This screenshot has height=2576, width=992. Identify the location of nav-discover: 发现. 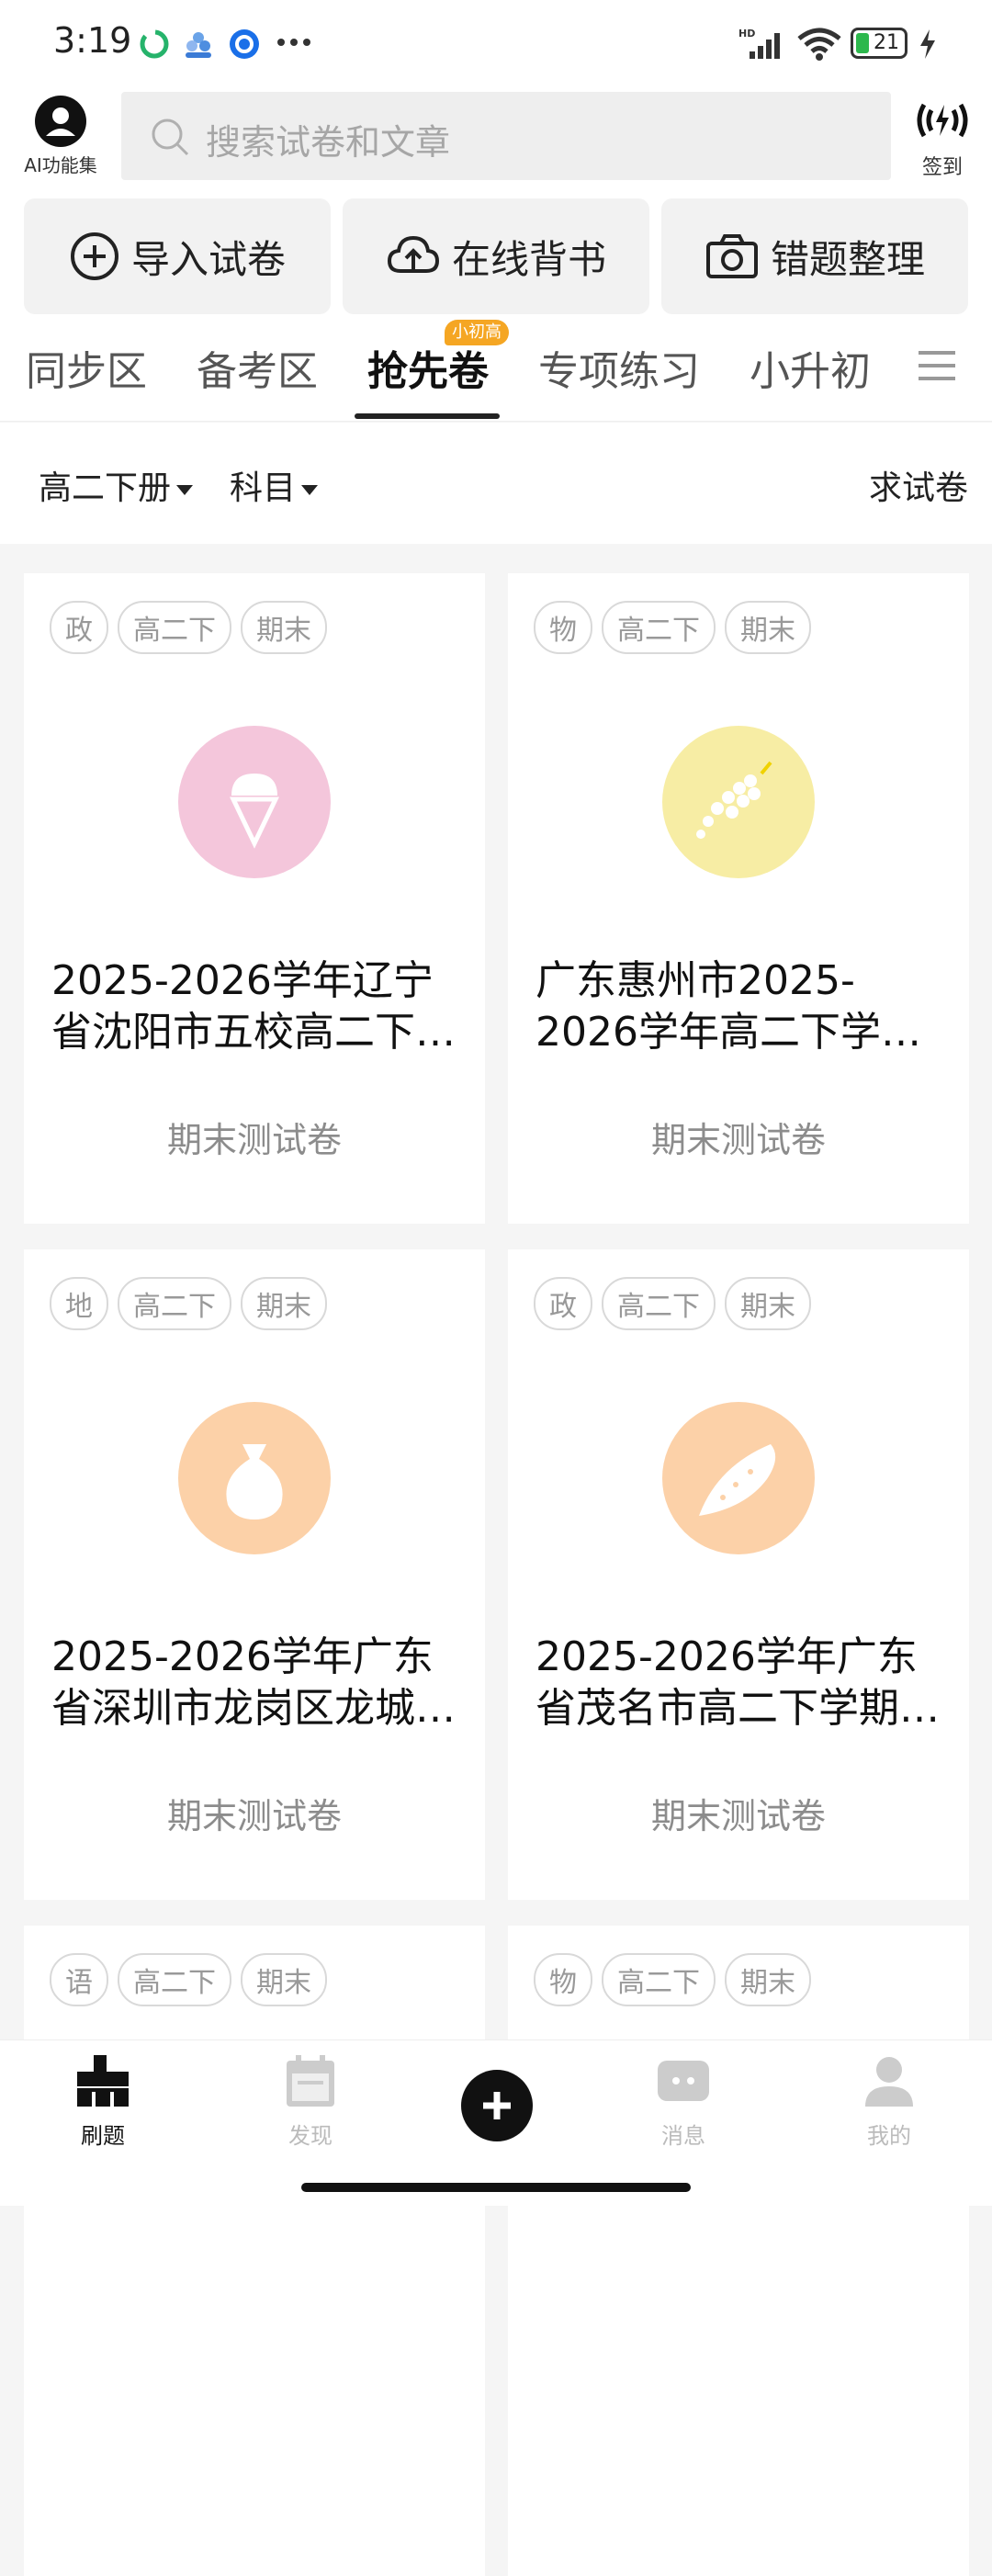
(310, 2101).